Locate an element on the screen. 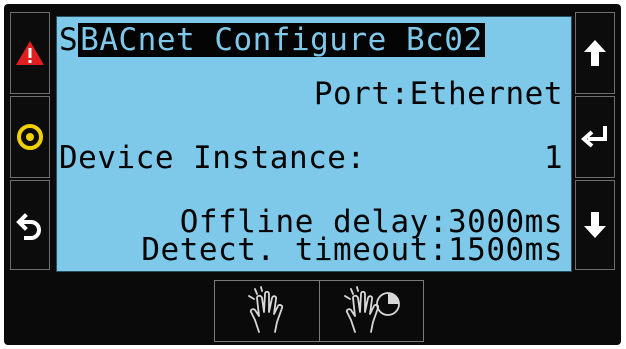  alarm-triangle-icon is located at coordinates (30, 53).